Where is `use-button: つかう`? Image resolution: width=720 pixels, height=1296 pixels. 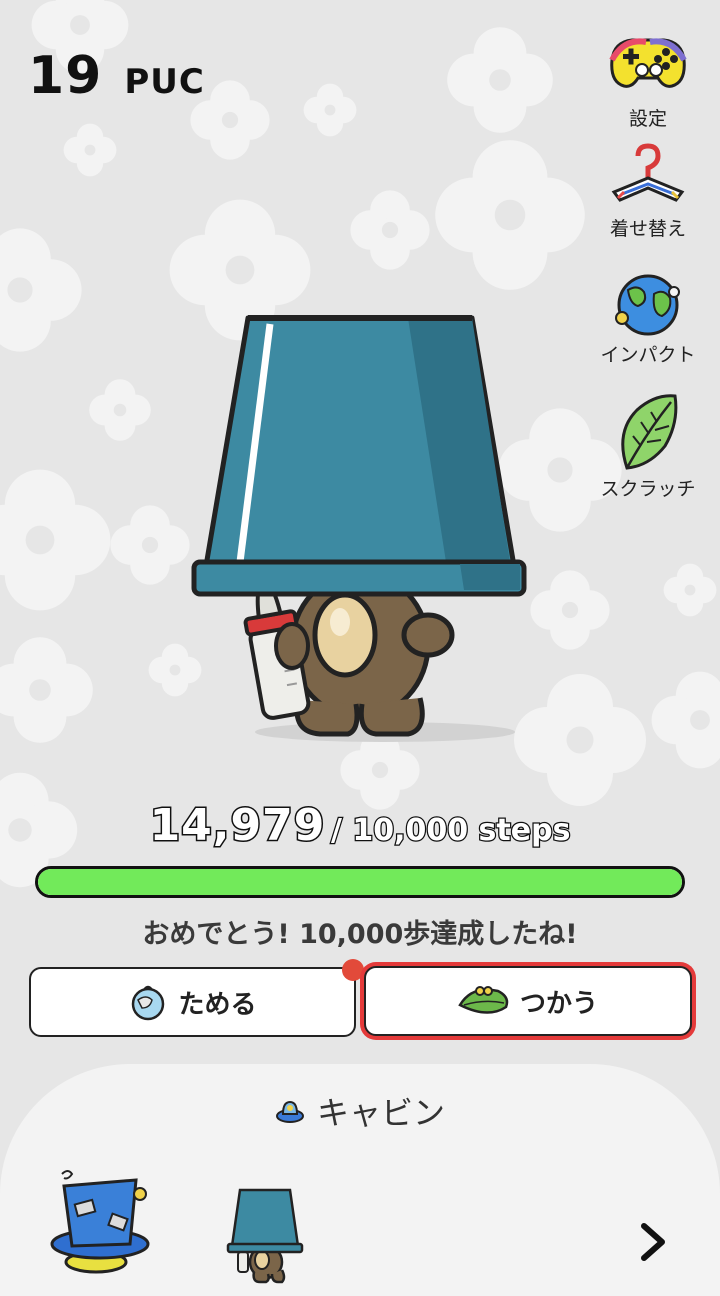
use-button: つかう is located at coordinates (528, 1001).